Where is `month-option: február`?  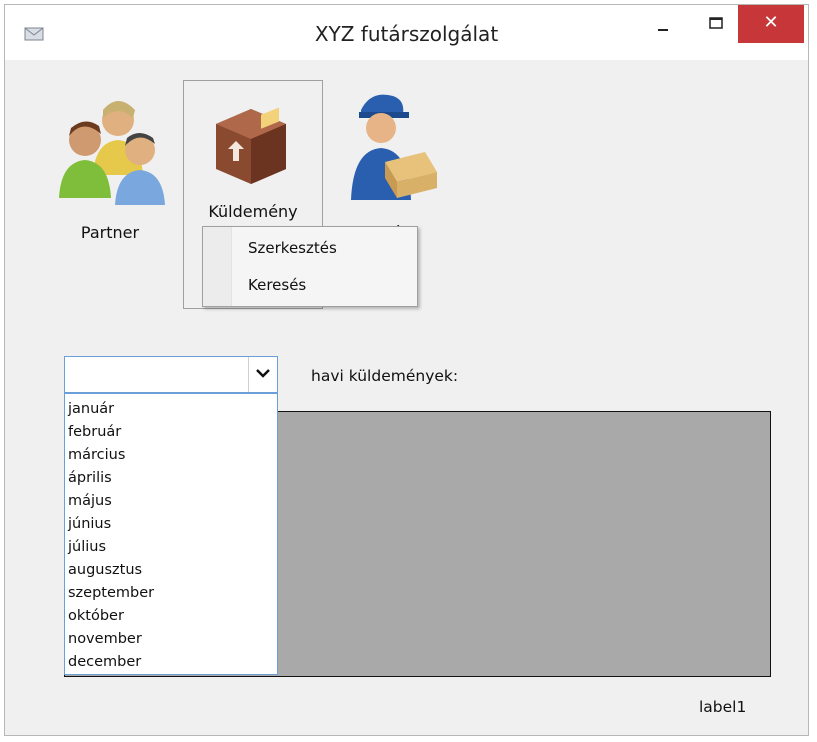
month-option: február is located at coordinates (94, 433).